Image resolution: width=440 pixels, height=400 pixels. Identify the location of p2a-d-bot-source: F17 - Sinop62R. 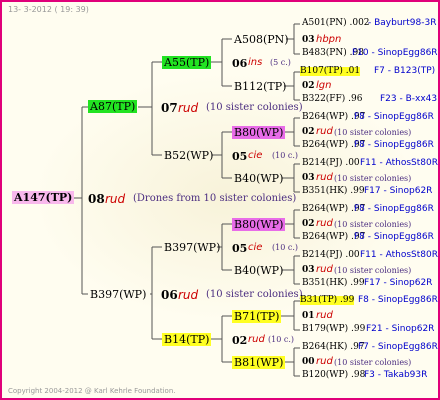
(398, 283).